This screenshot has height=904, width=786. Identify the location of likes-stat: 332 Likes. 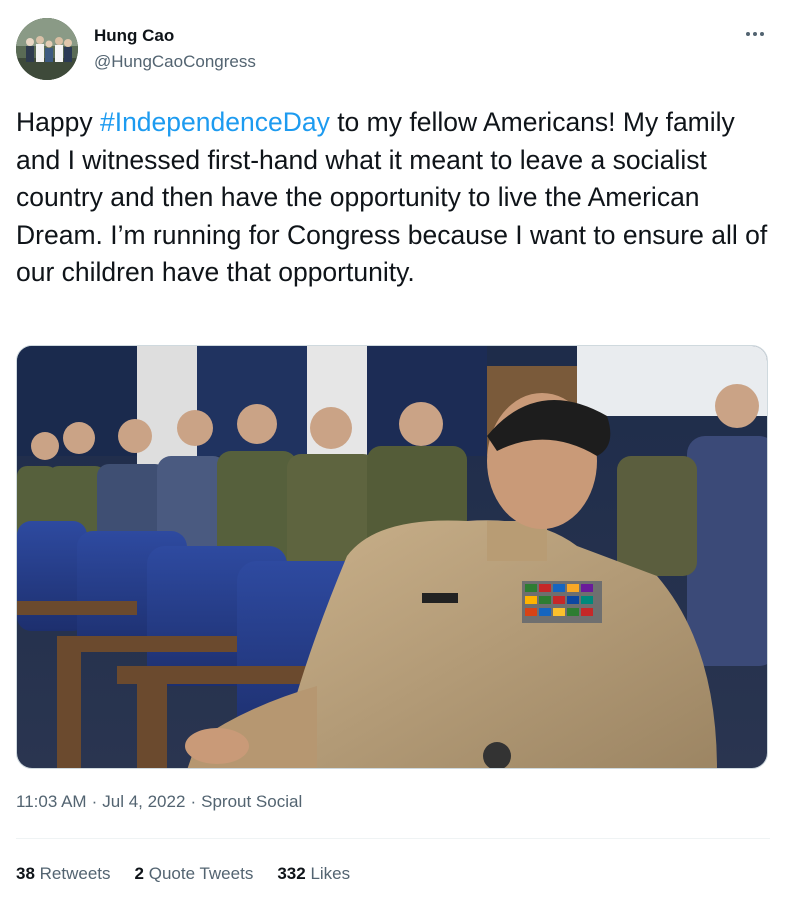
(313, 874).